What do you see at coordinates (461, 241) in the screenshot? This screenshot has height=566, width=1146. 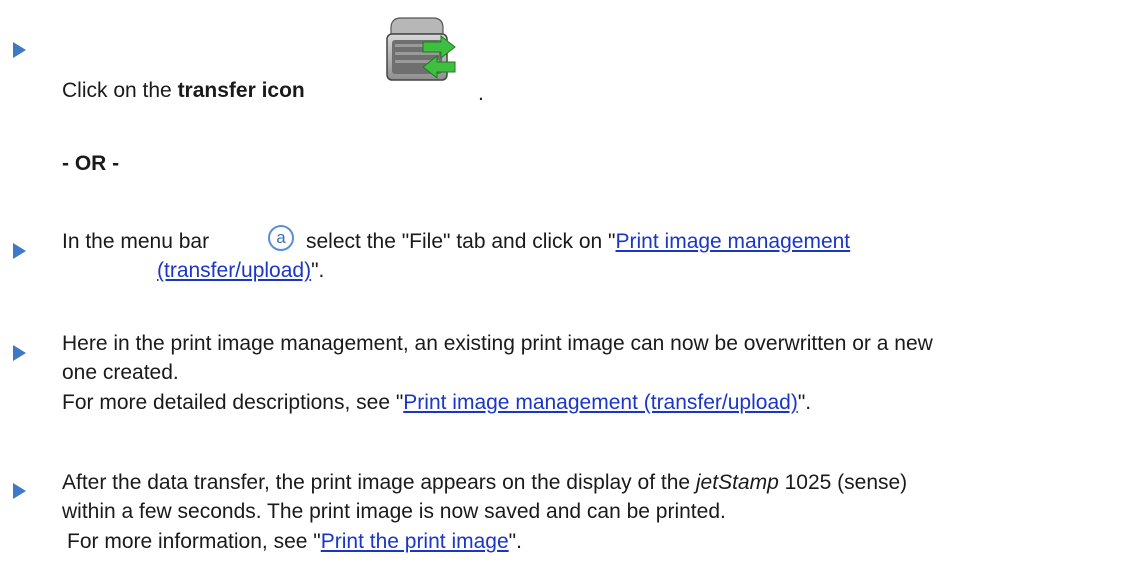 I see `step2-middle: select the "File" tab and click on "` at bounding box center [461, 241].